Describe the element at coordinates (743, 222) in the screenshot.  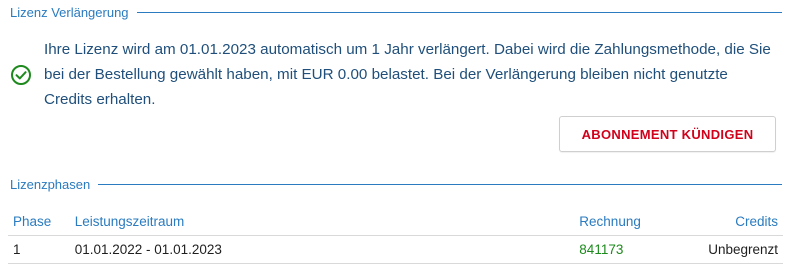
I see `column-header-credits: Credits` at that location.